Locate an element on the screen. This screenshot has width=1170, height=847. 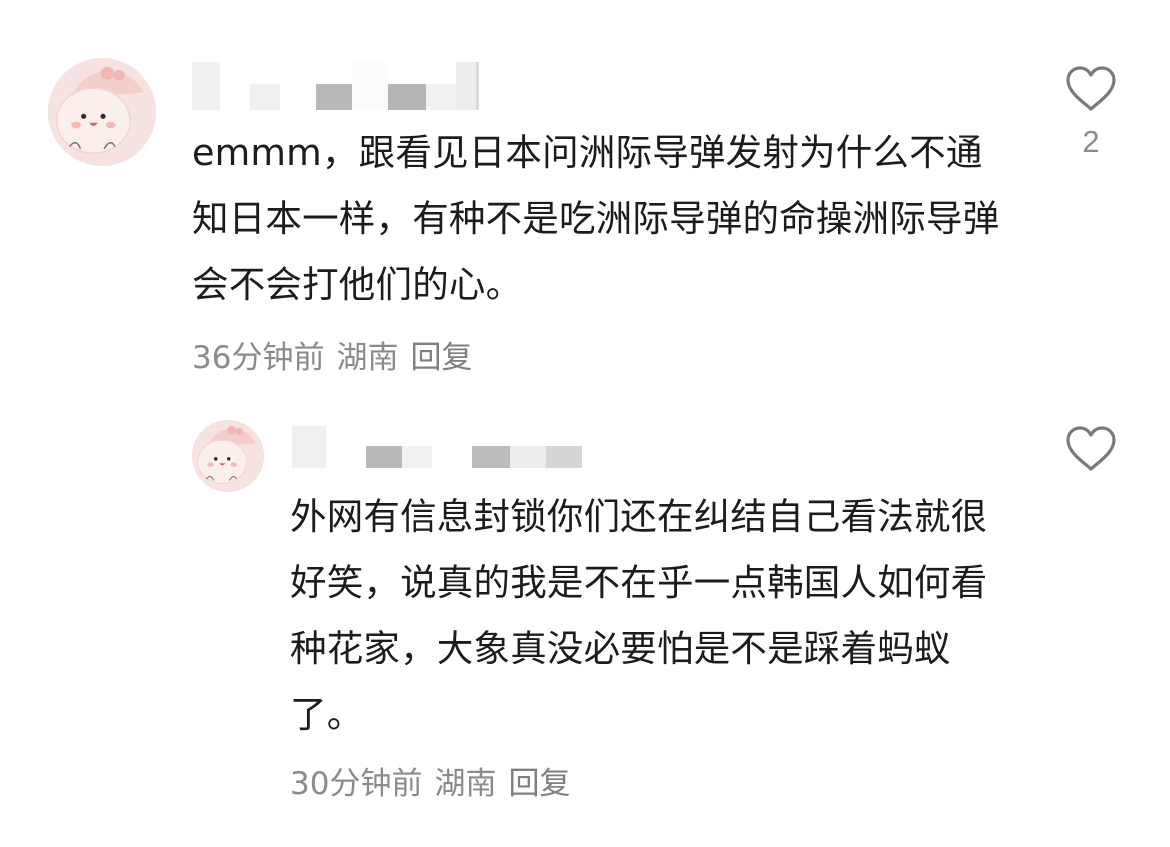
comment-meta: 30分钟前 湖南 回复 is located at coordinates (430, 780).